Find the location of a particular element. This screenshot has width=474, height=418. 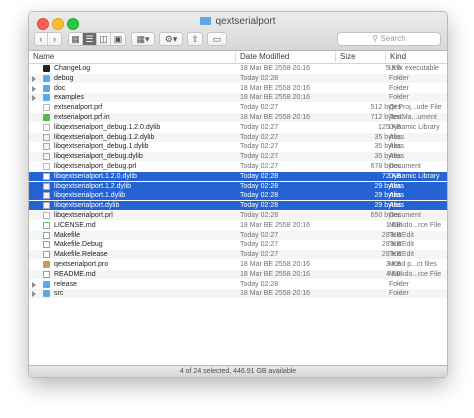

action-button: ⚙▾ is located at coordinates (171, 39).